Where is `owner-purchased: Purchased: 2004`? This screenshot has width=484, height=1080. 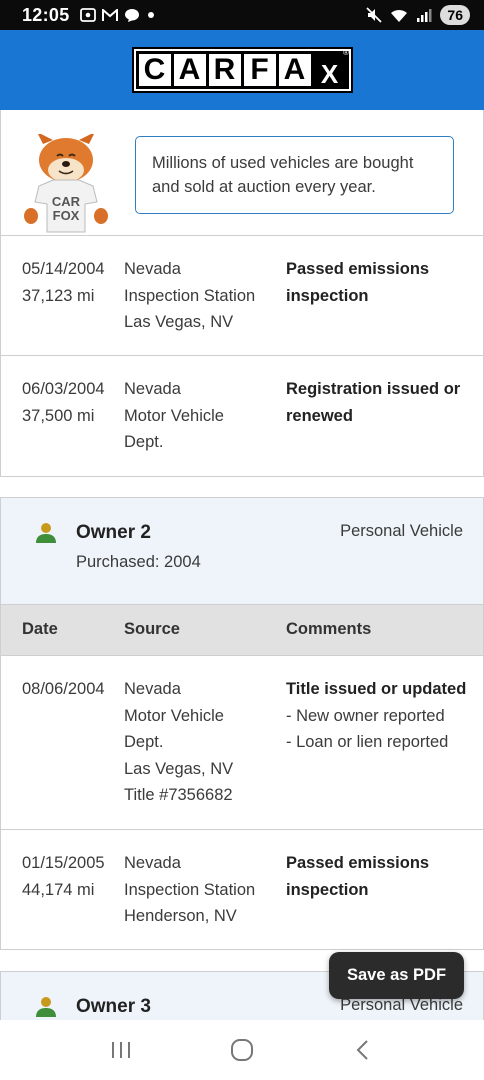 owner-purchased: Purchased: 2004 is located at coordinates (138, 562).